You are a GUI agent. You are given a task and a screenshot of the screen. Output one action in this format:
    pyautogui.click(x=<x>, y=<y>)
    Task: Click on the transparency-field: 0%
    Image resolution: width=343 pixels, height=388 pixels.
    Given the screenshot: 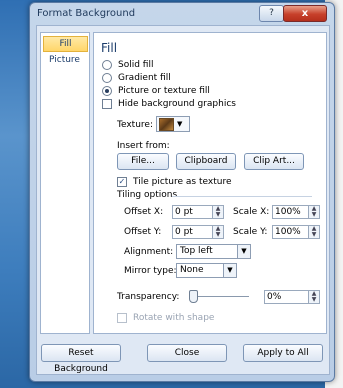 What is the action you would take?
    pyautogui.click(x=288, y=297)
    